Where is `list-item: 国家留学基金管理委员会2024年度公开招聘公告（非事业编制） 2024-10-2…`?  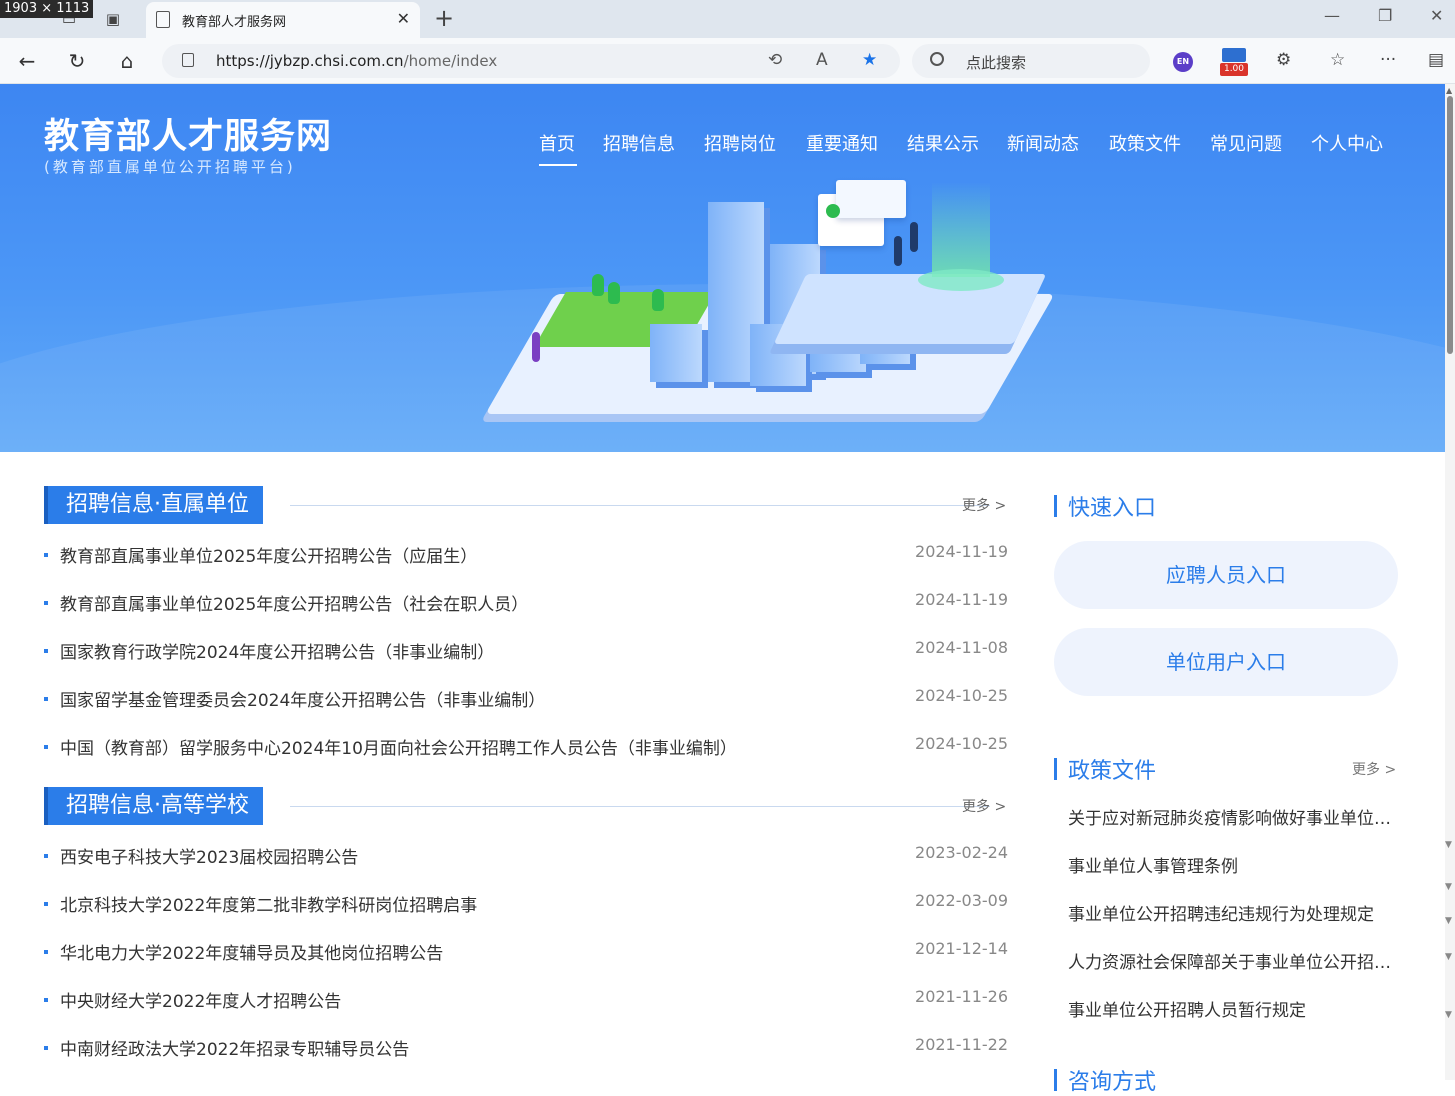 list-item: 国家留学基金管理委员会2024年度公开招聘公告（非事业编制） 2024-10-2… is located at coordinates (526, 698).